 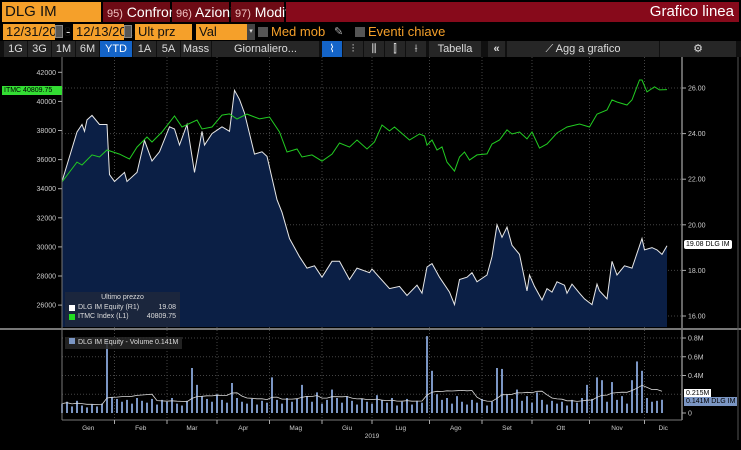 What do you see at coordinates (560, 428) in the screenshot?
I see `month-label: Ott` at bounding box center [560, 428].